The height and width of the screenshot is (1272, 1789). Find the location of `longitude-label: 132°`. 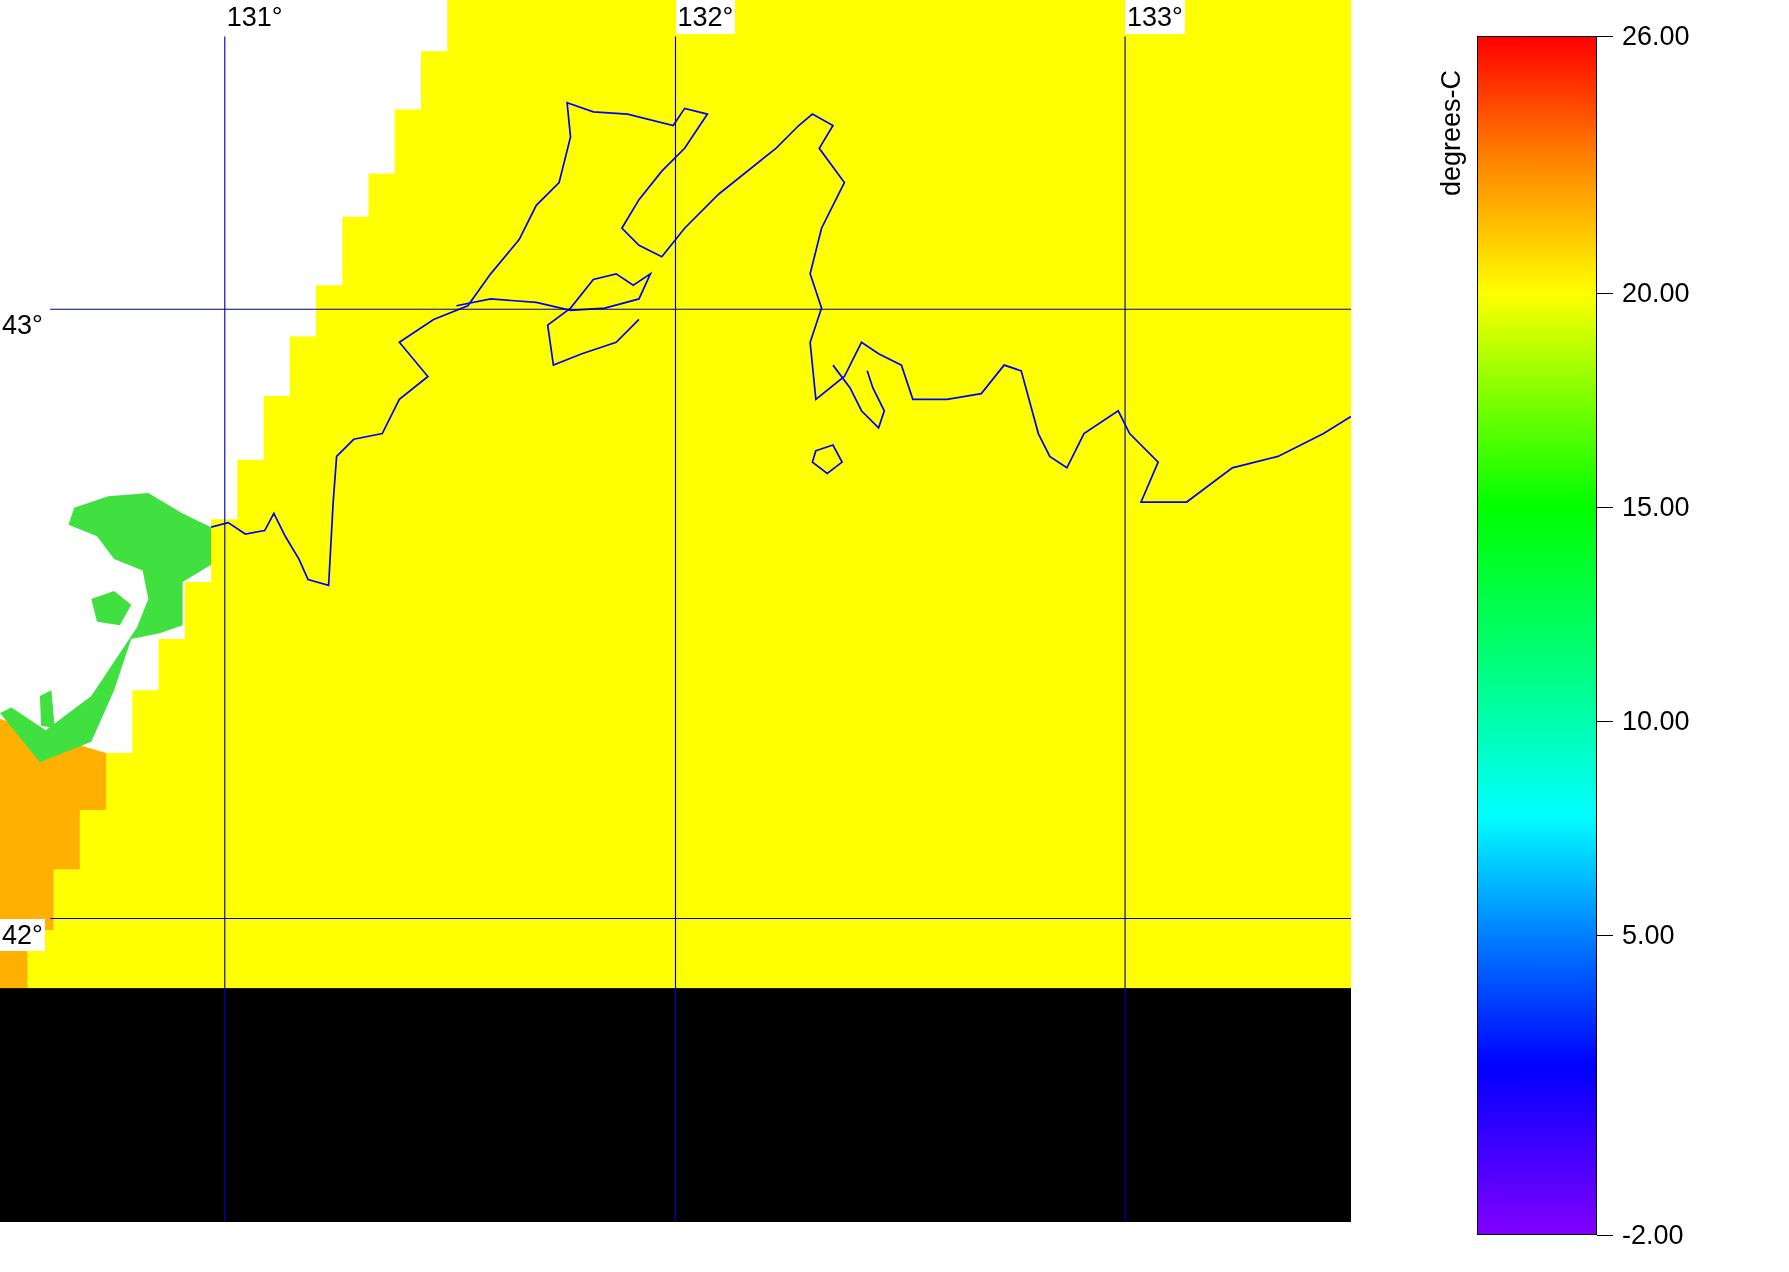

longitude-label: 132° is located at coordinates (705, 17).